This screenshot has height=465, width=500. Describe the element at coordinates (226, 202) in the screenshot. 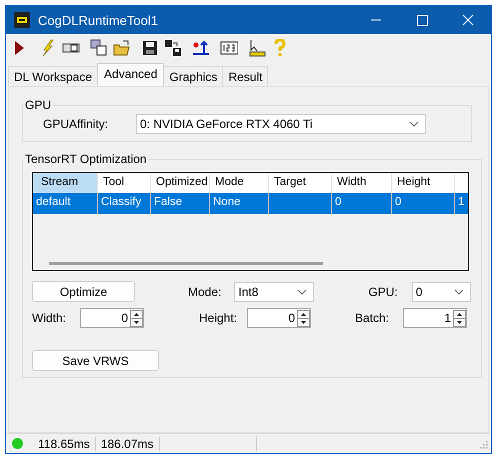

I see `table-cell: None` at that location.